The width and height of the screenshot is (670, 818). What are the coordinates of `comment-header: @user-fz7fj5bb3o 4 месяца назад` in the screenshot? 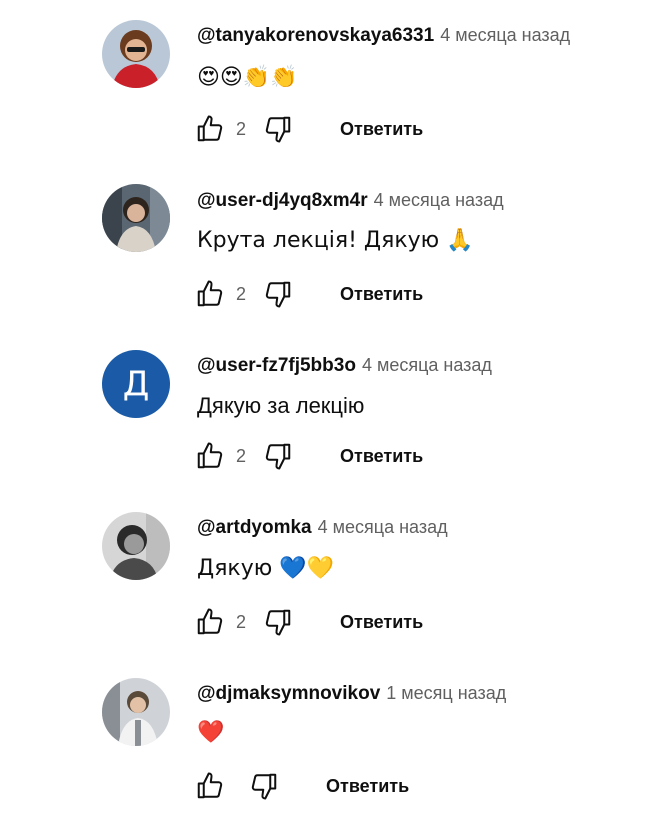 It's located at (344, 365).